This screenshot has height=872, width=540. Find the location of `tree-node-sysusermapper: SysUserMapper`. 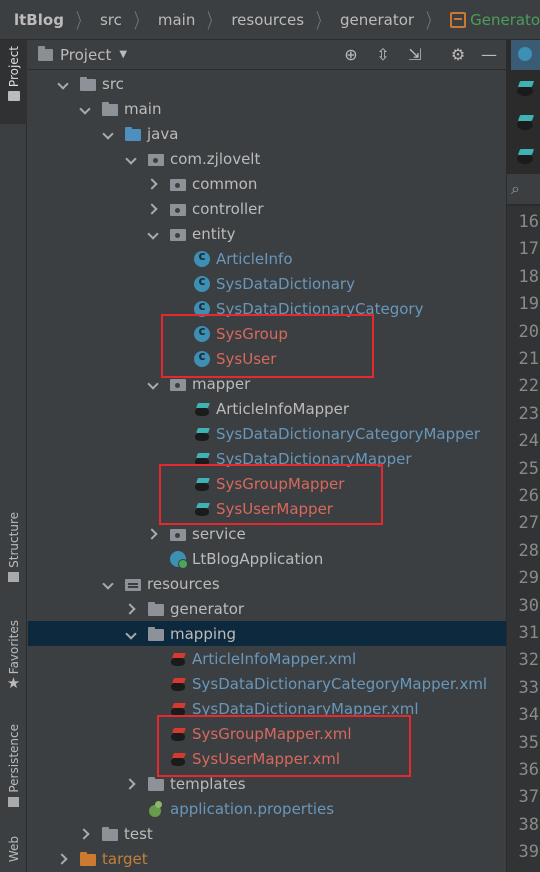

tree-node-sysusermapper: SysUserMapper is located at coordinates (267, 508).